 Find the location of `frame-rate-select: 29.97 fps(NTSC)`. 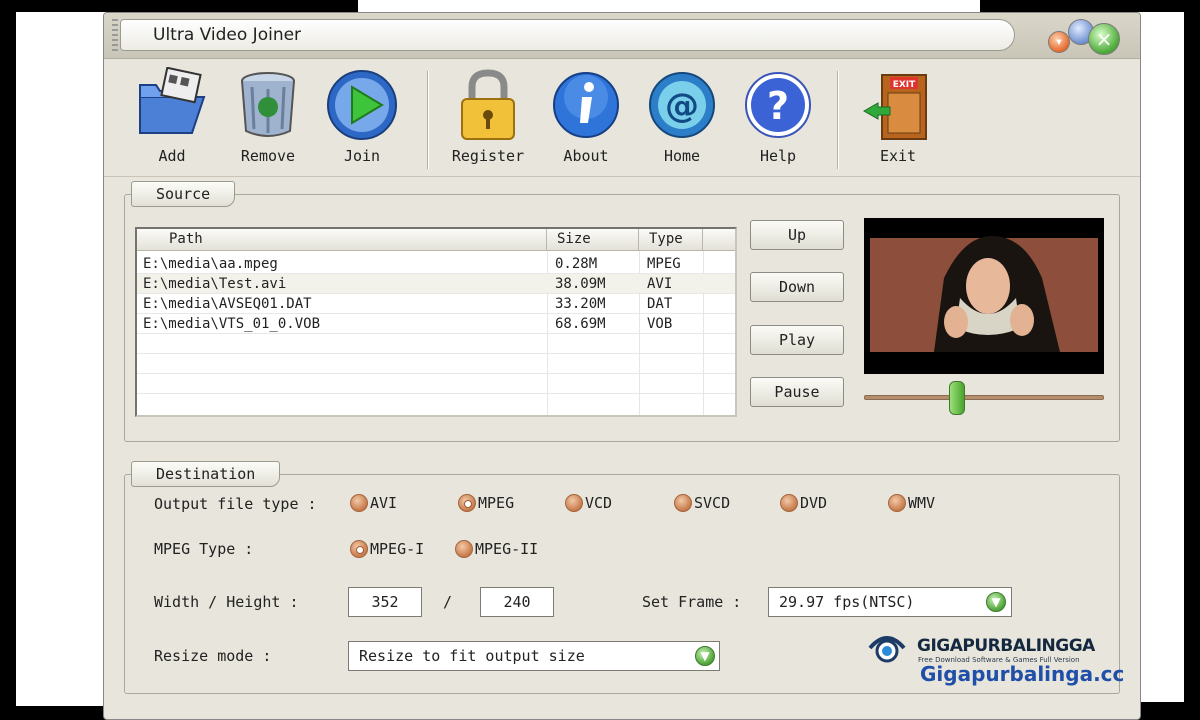

frame-rate-select: 29.97 fps(NTSC) is located at coordinates (890, 602).